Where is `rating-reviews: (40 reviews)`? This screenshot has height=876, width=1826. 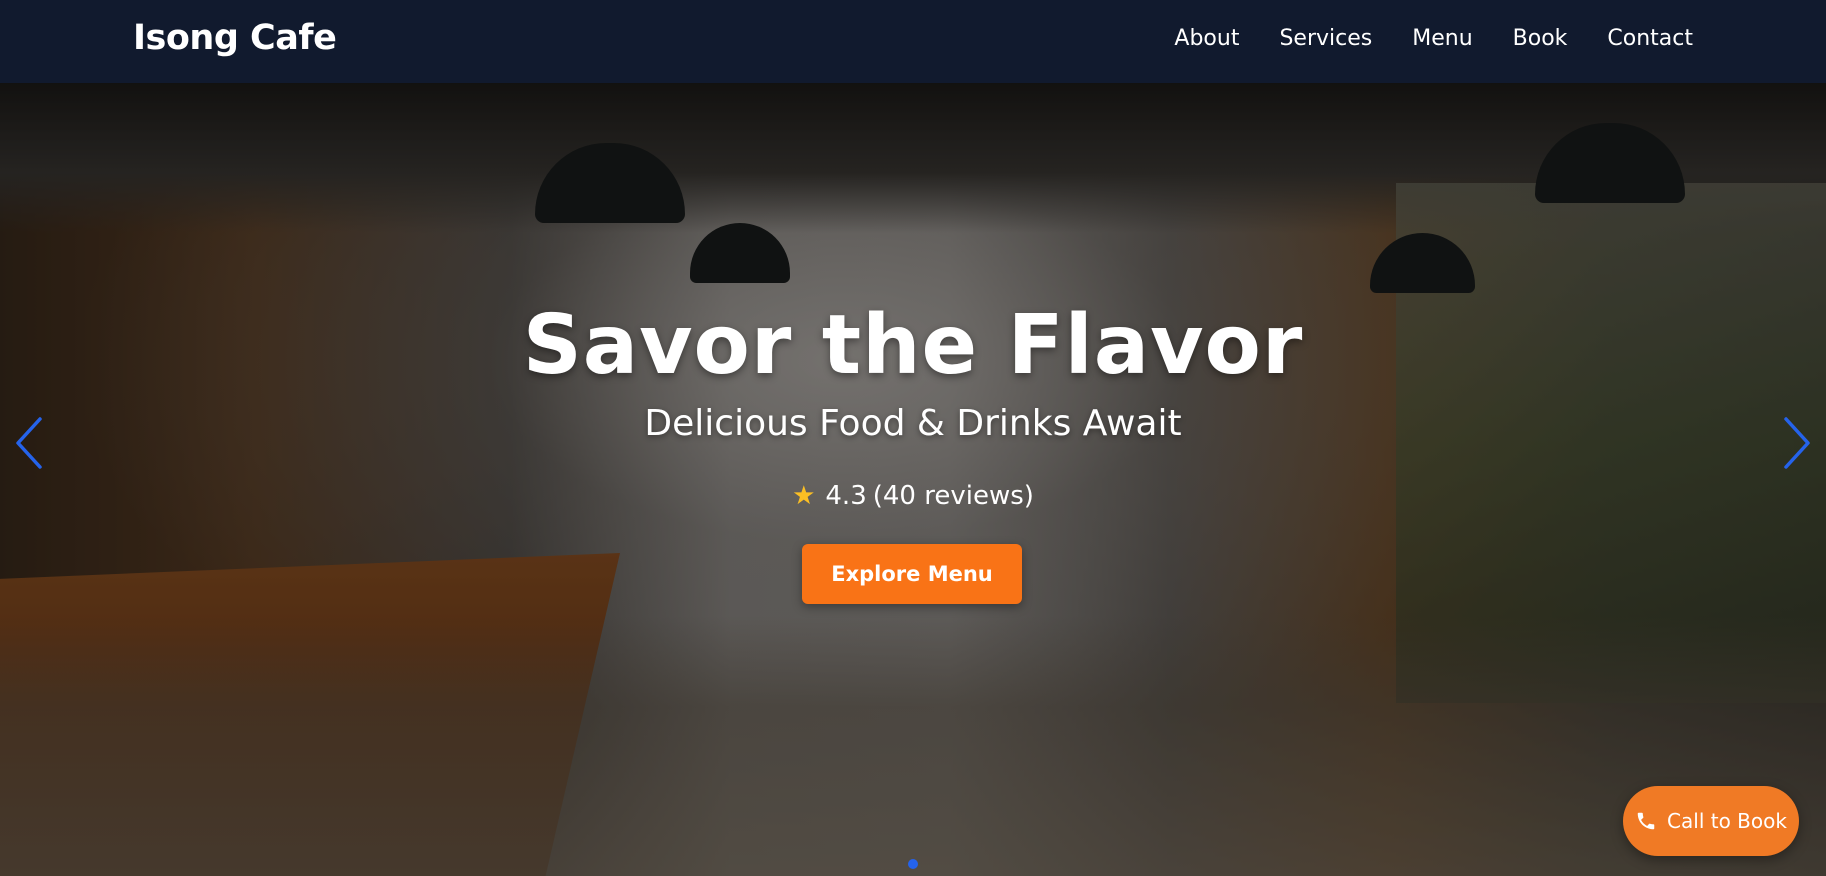
rating-reviews: (40 reviews) is located at coordinates (953, 496).